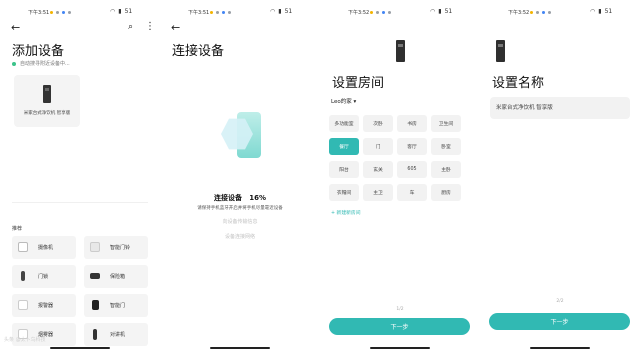 The width and height of the screenshot is (640, 354). I want to click on room-option: 阳台, so click(344, 169).